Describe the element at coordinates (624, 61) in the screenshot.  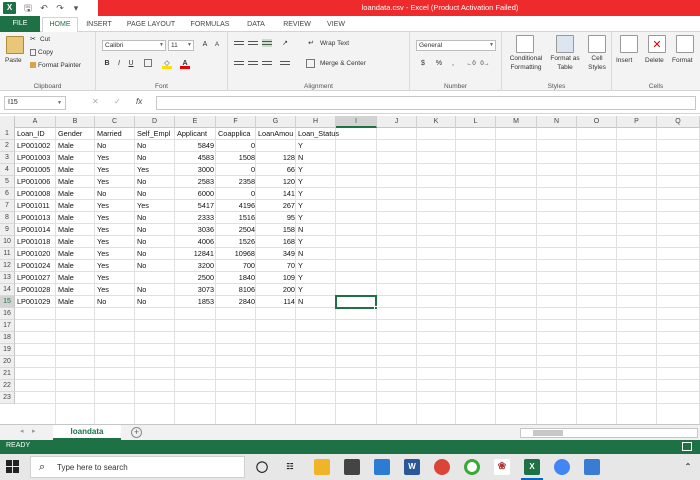
I see `insert-cells-button: Insert` at that location.